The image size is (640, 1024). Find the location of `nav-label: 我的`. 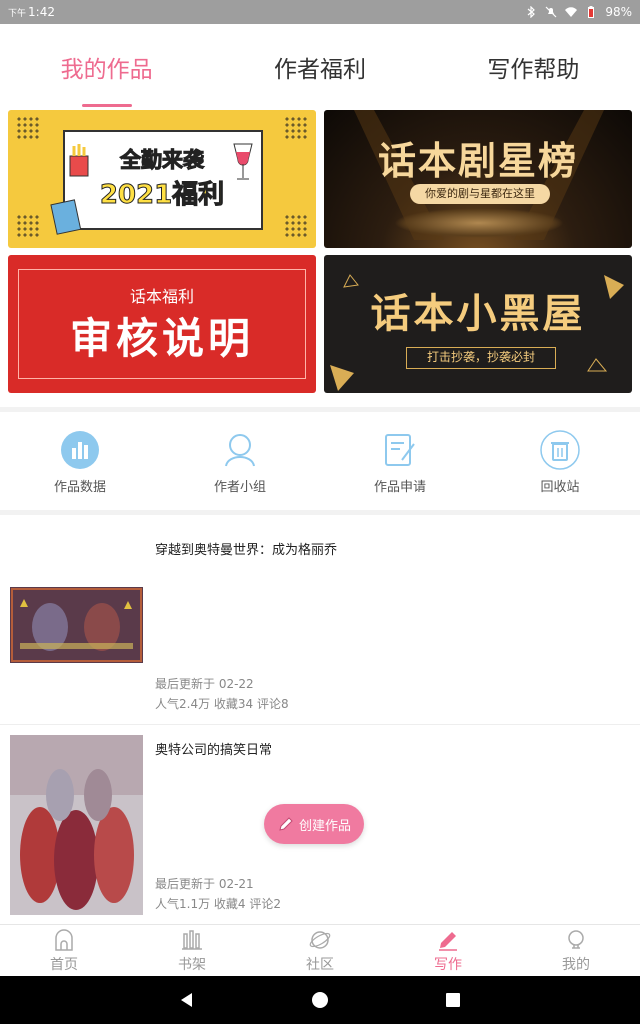

nav-label: 我的 is located at coordinates (576, 964).